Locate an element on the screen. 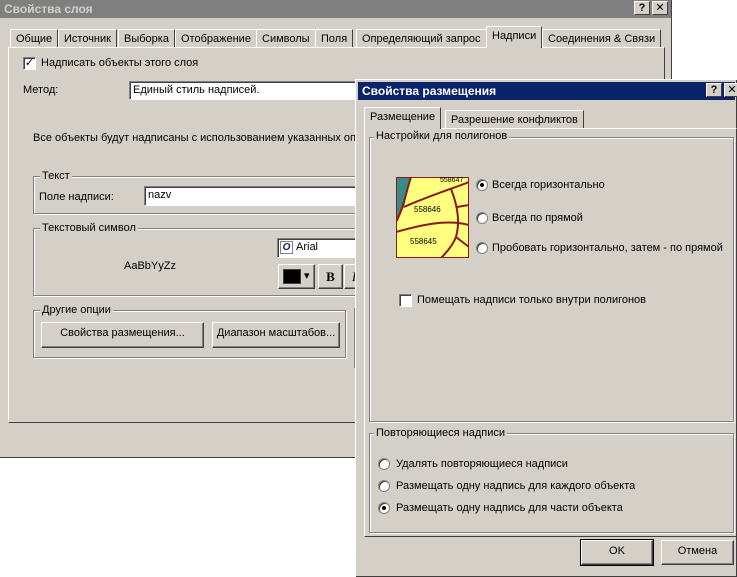 Image resolution: width=737 pixels, height=577 pixels. tab-label: Символы is located at coordinates (286, 39).